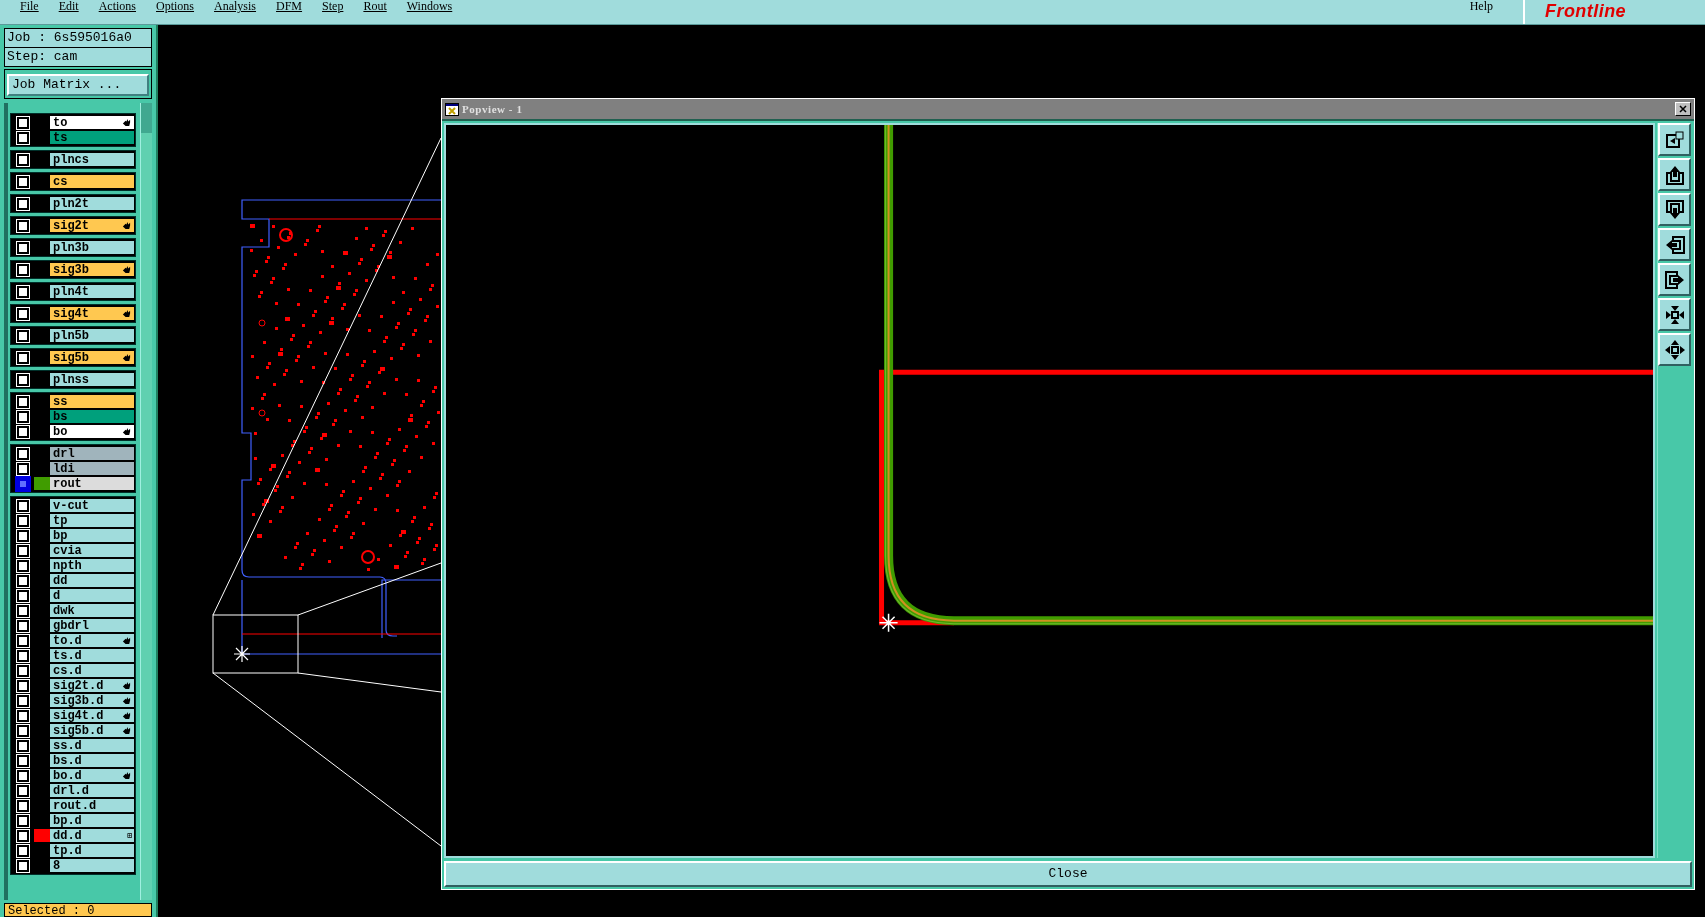 The image size is (1705, 917). Describe the element at coordinates (1481, 6) in the screenshot. I see `menu-item: Help` at that location.